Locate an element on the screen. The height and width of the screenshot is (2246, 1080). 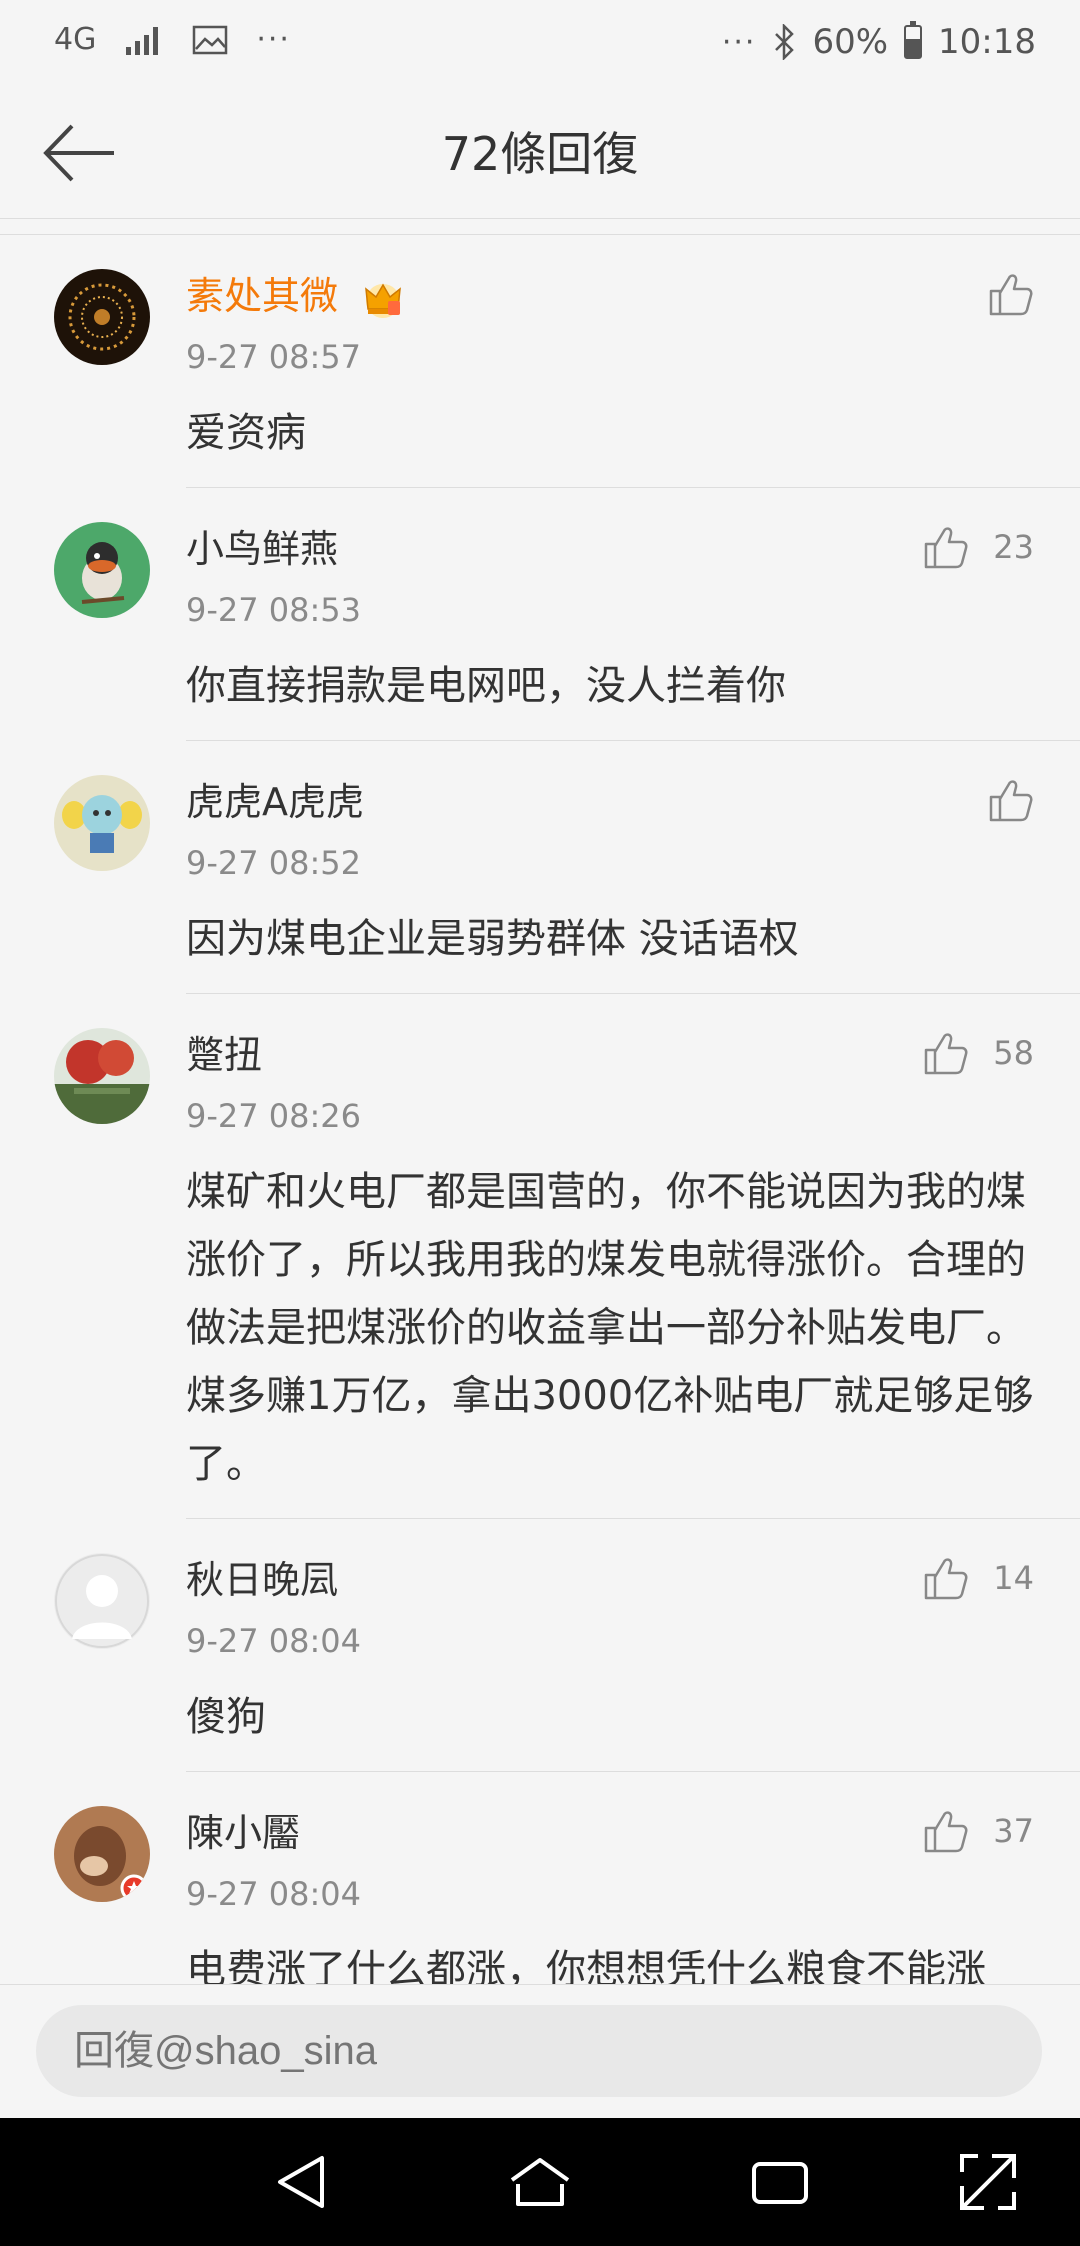
battery-percent: 60% is located at coordinates (850, 42).